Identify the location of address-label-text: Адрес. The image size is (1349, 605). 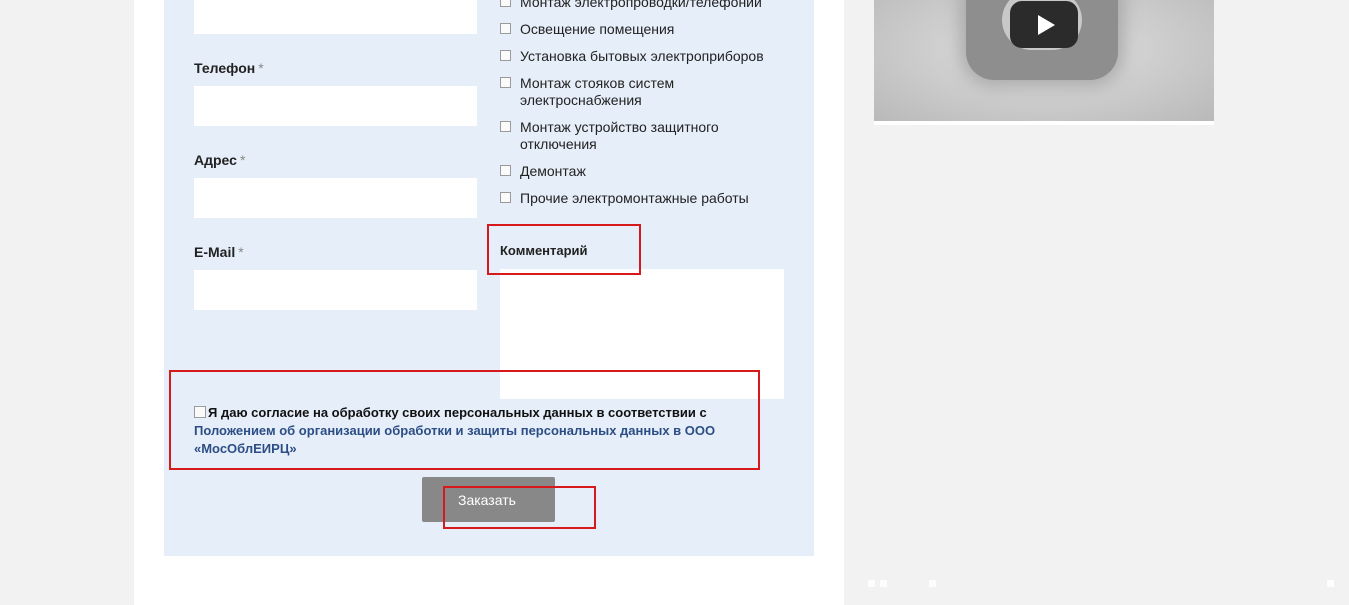
(215, 160).